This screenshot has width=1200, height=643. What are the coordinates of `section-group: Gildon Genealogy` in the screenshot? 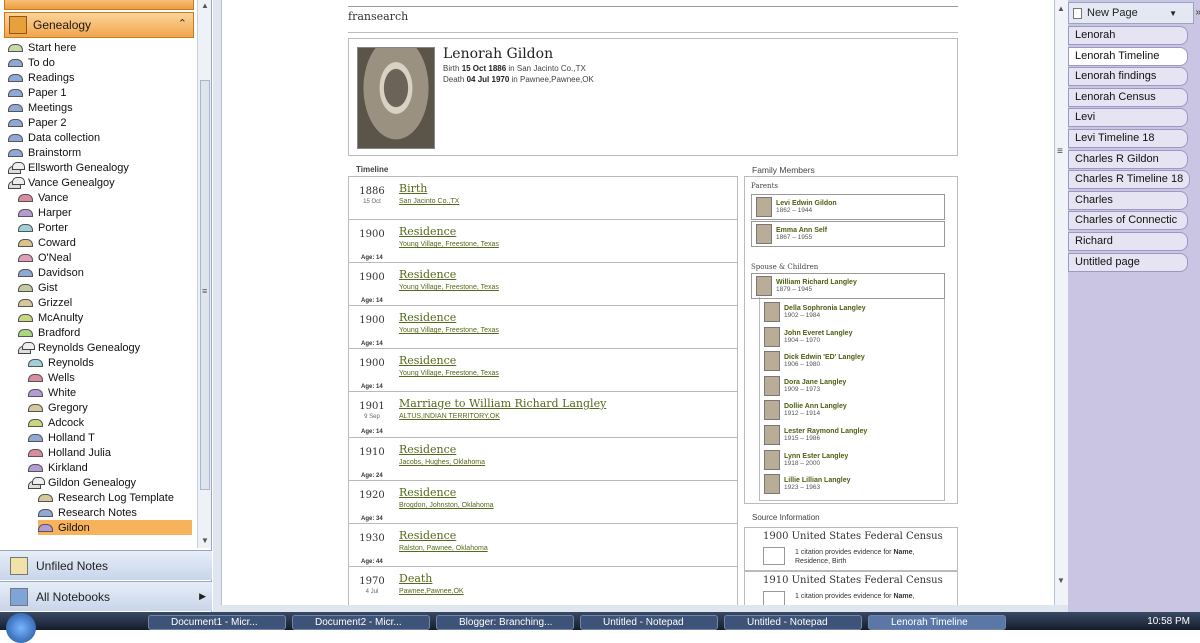 It's located at (110, 482).